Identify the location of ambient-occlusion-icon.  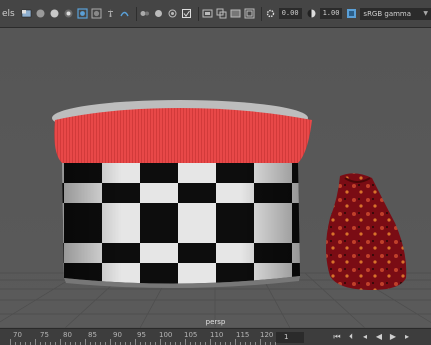
(82, 13).